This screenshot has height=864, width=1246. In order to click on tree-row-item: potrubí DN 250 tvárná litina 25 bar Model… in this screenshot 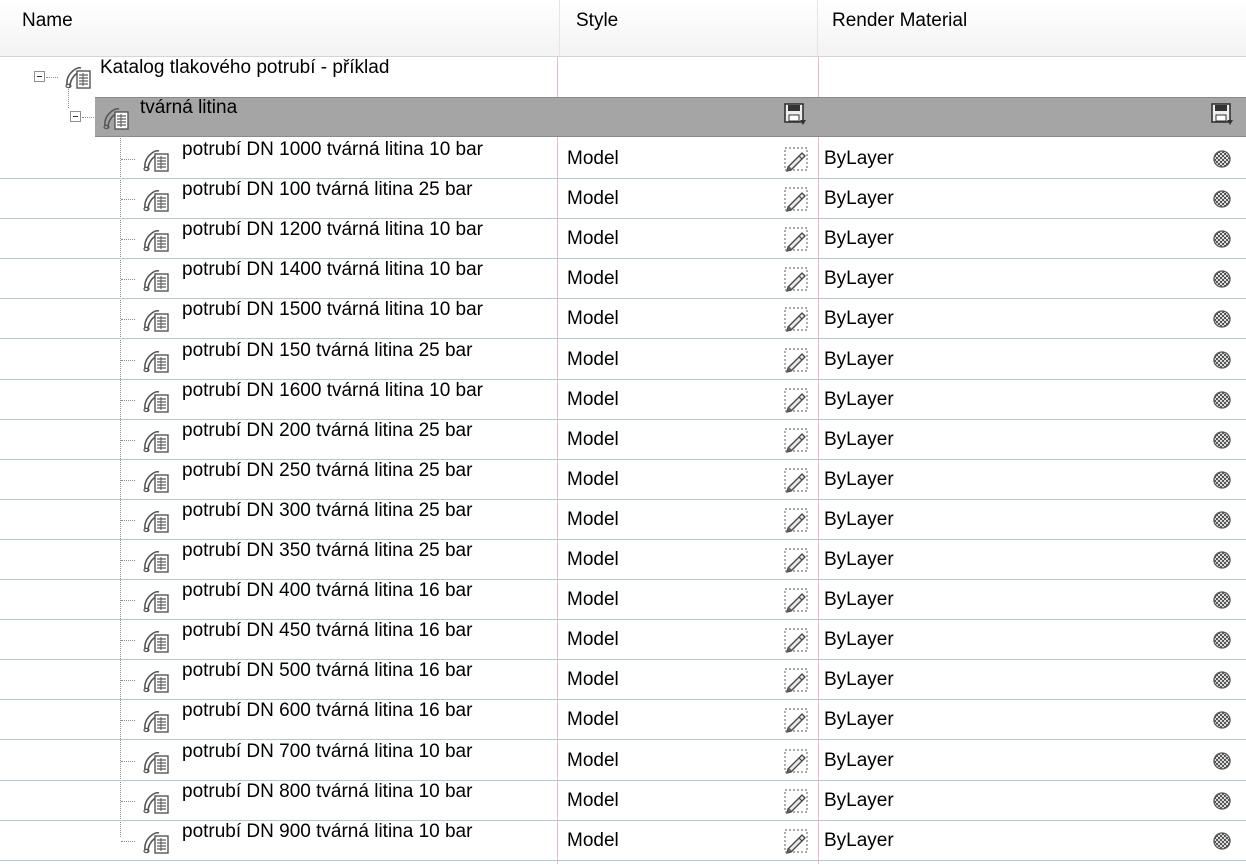, I will do `click(623, 480)`.